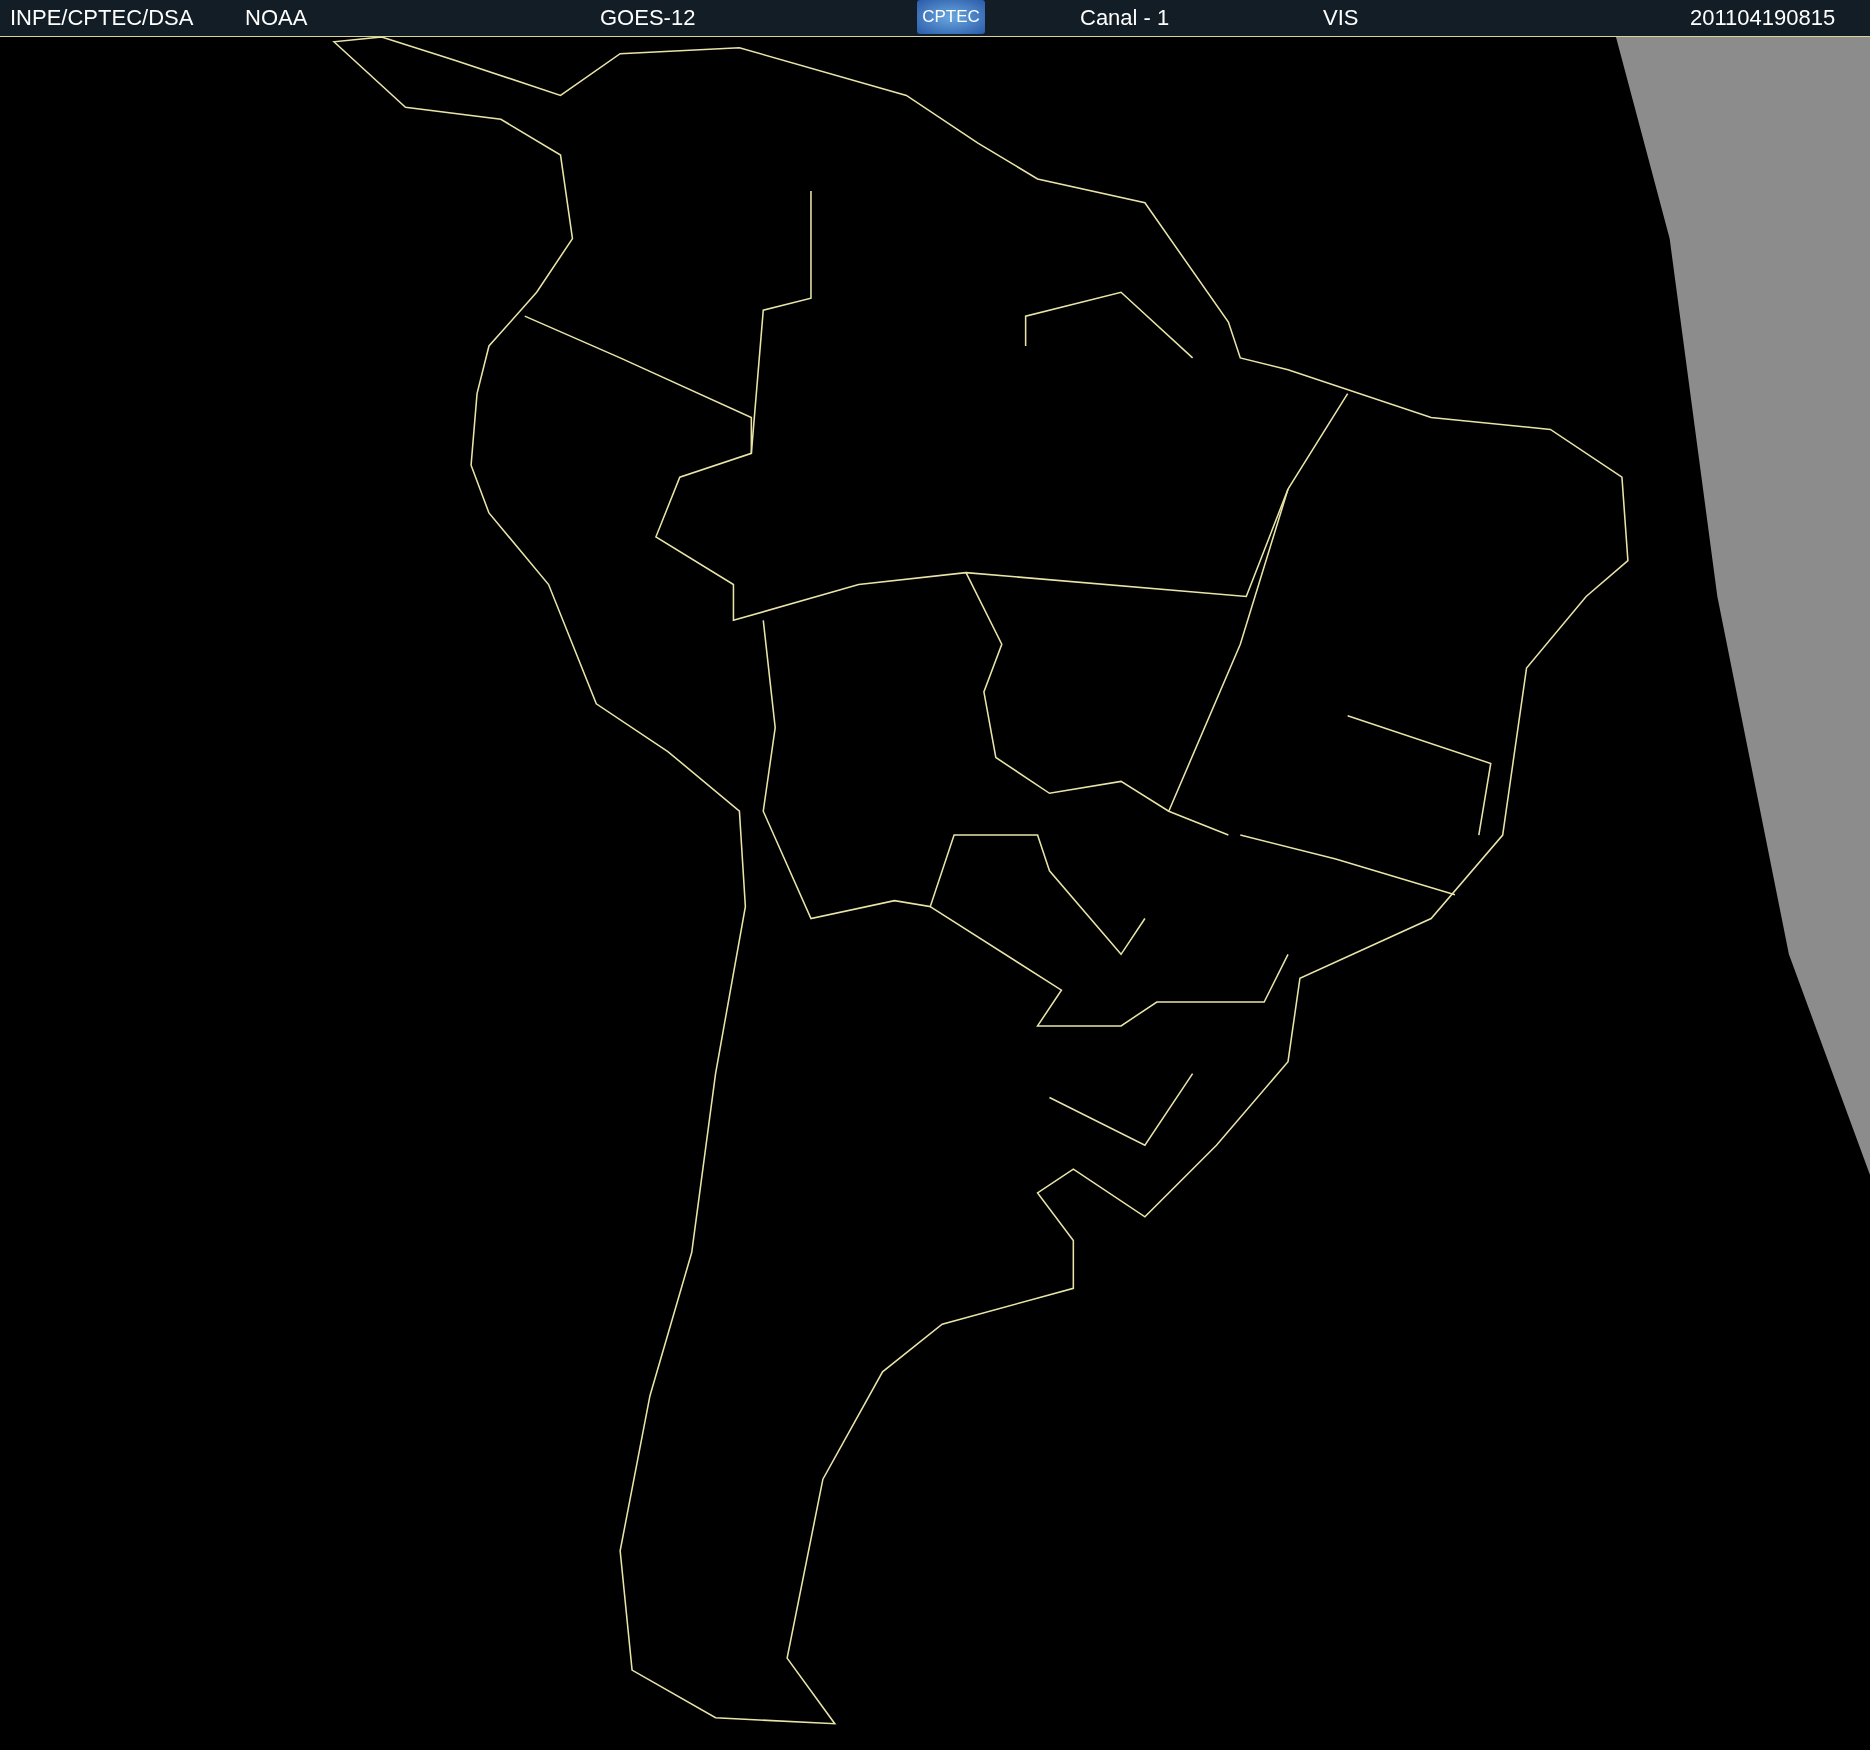 This screenshot has height=1750, width=1870. I want to click on satellite-label: GOES-12, so click(648, 18).